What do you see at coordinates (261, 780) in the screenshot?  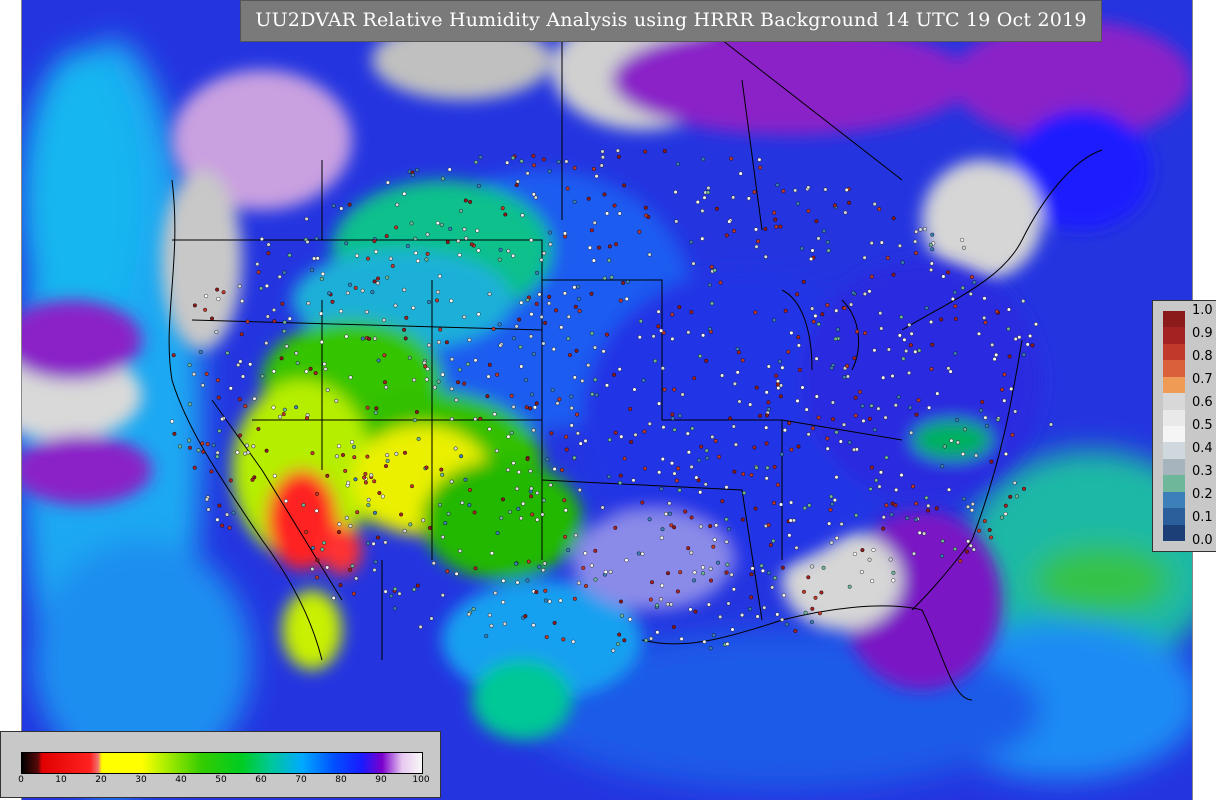 I see `colorbar-tick-label: 60` at bounding box center [261, 780].